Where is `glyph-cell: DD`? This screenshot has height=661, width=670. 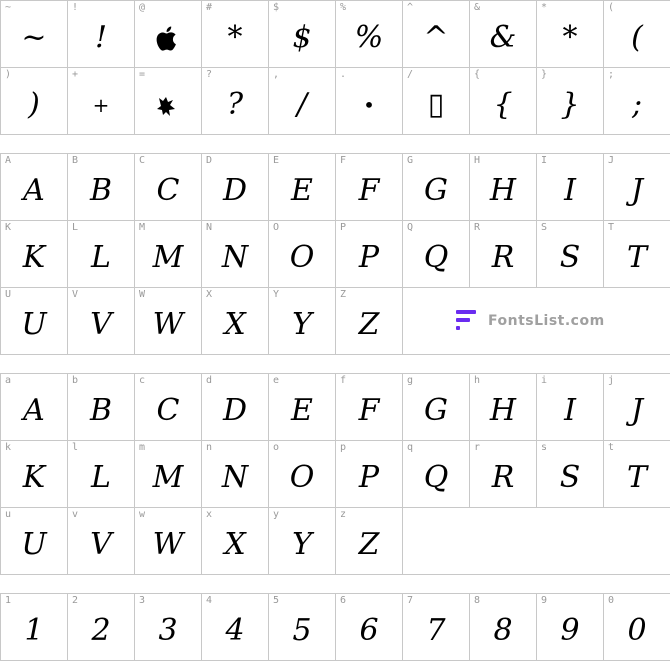
glyph-cell: DD is located at coordinates (235, 187).